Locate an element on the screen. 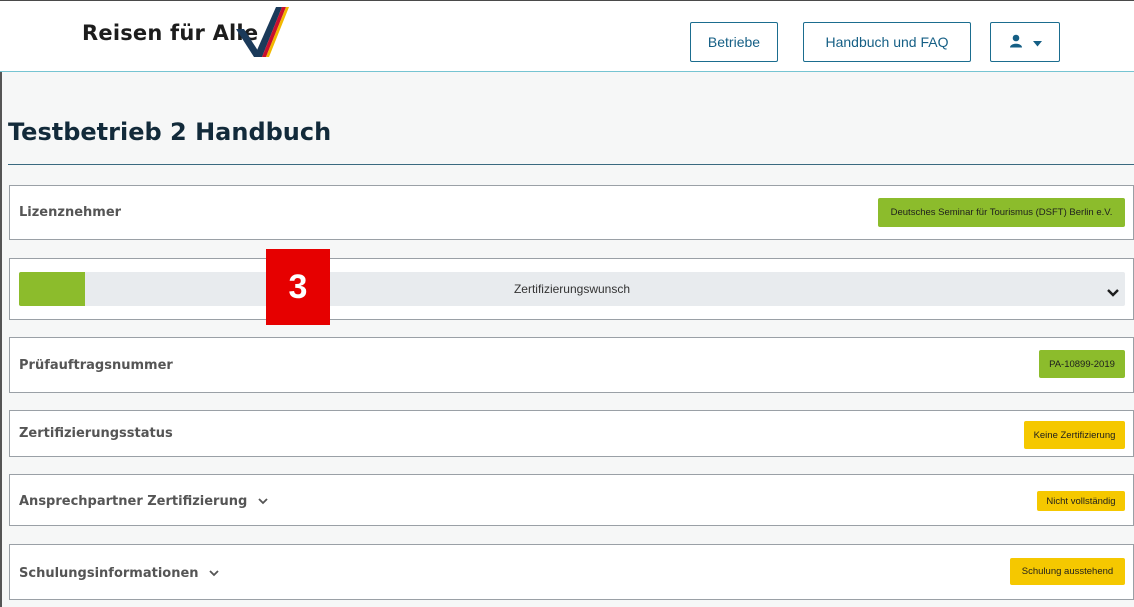  panel-zertifizierungswunsch: Zertifizierungswunsch is located at coordinates (571, 289).